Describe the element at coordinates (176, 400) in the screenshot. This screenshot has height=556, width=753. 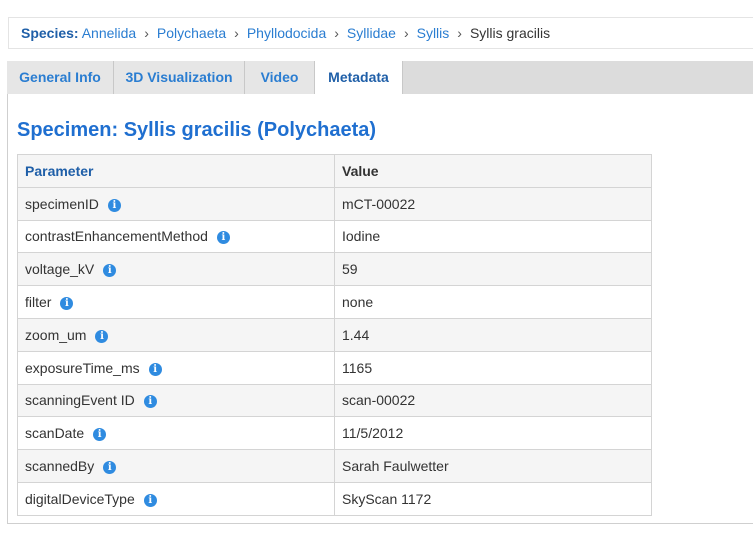
I see `param-cell: scanningEvent ID i` at that location.